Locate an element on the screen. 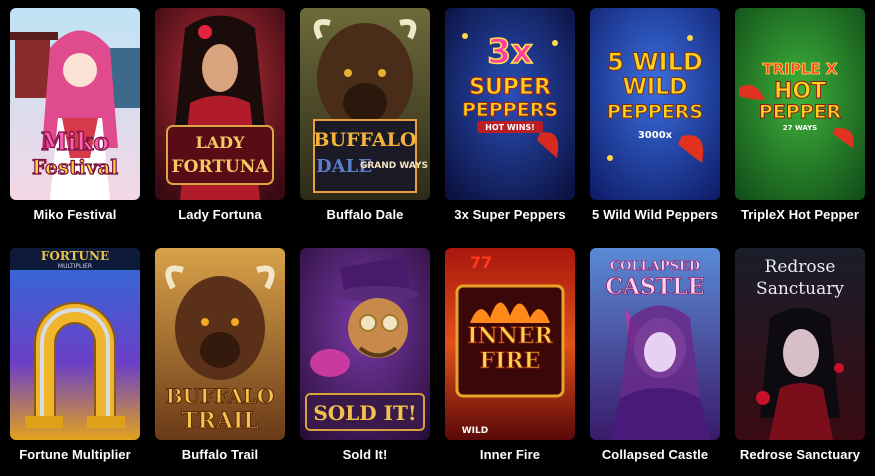 This screenshot has width=875, height=476. game-card-lady-fortuna: LADY FORTUNA Lady Fortuna is located at coordinates (220, 122).